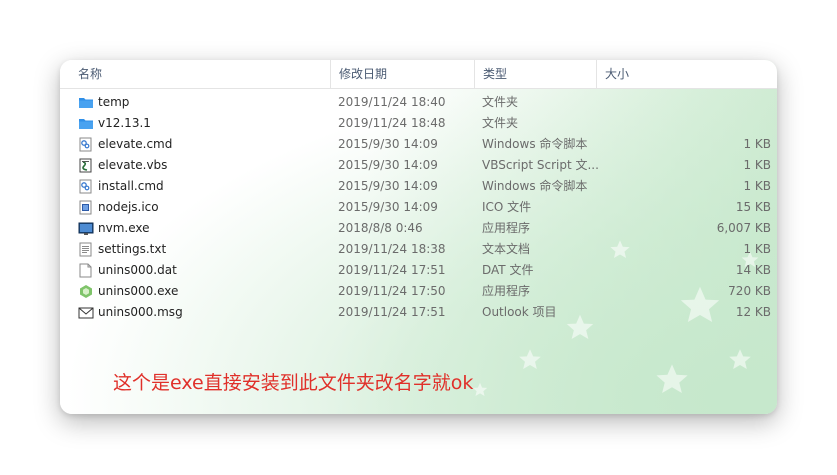  Describe the element at coordinates (138, 291) in the screenshot. I see `file-name: unins000.exe` at that location.